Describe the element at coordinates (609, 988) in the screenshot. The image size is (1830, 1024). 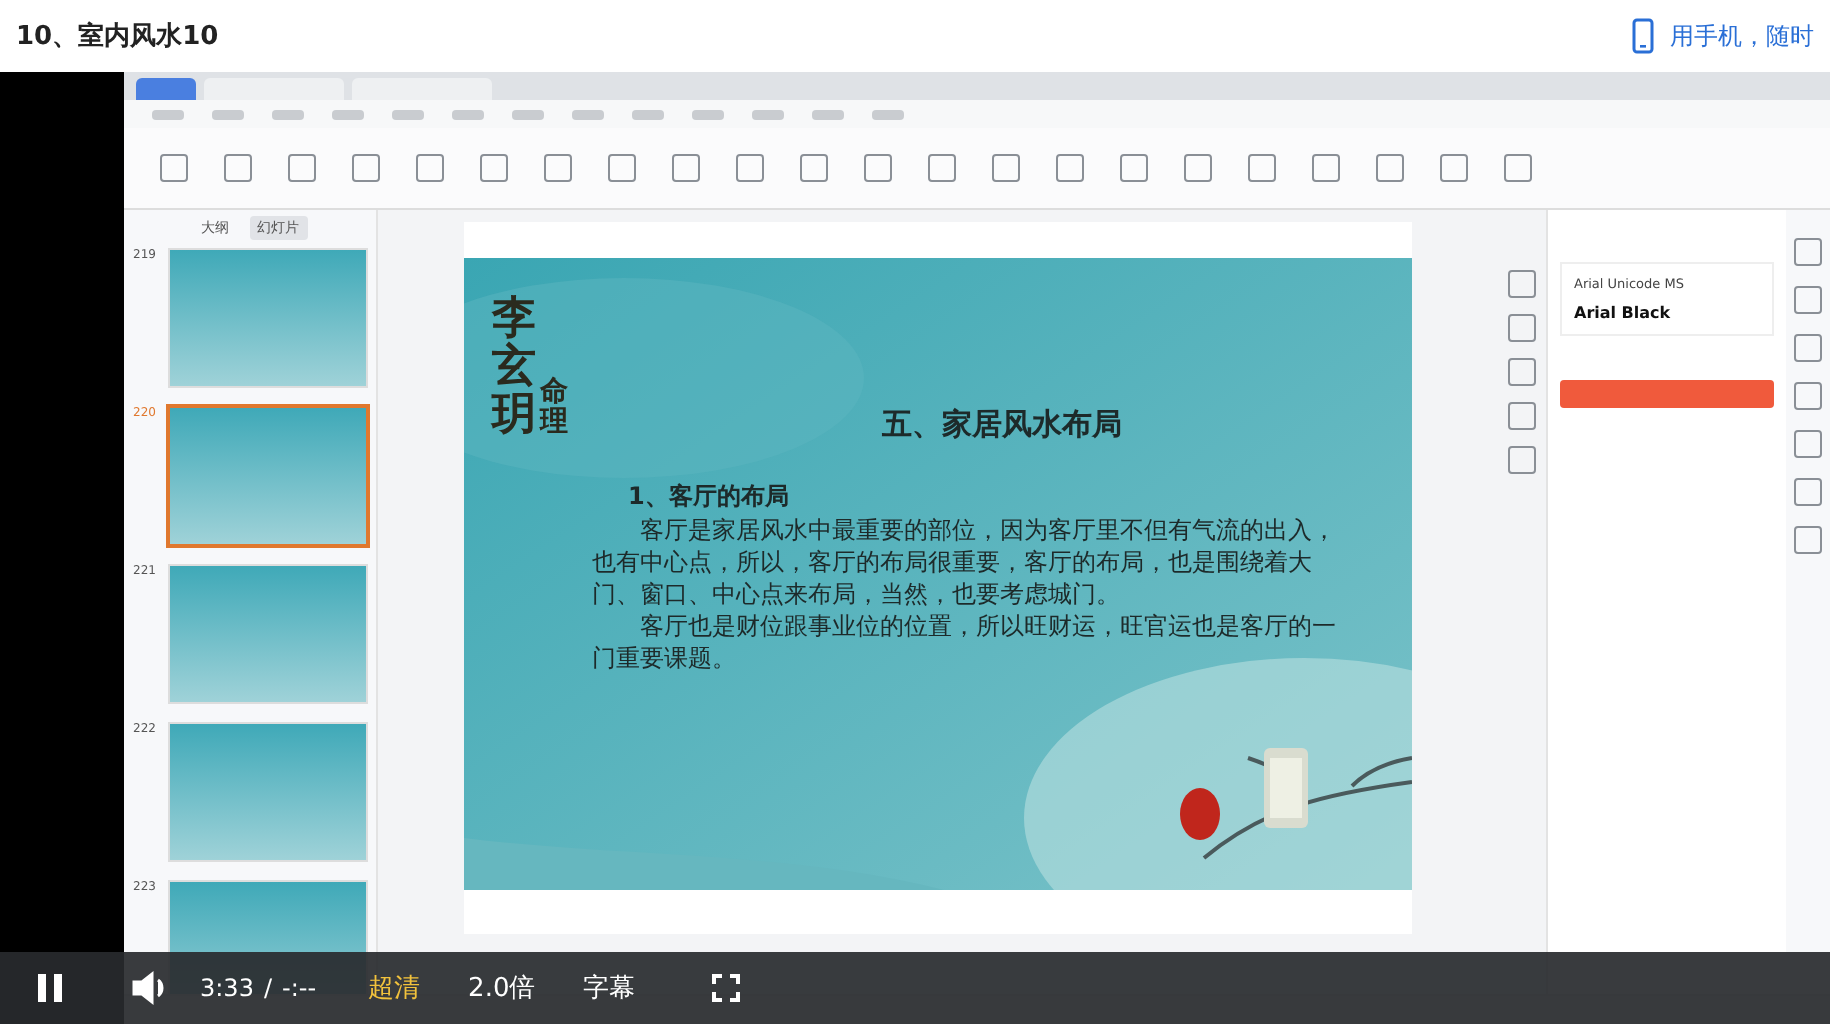
I see `subtitles-button: 字幕` at that location.